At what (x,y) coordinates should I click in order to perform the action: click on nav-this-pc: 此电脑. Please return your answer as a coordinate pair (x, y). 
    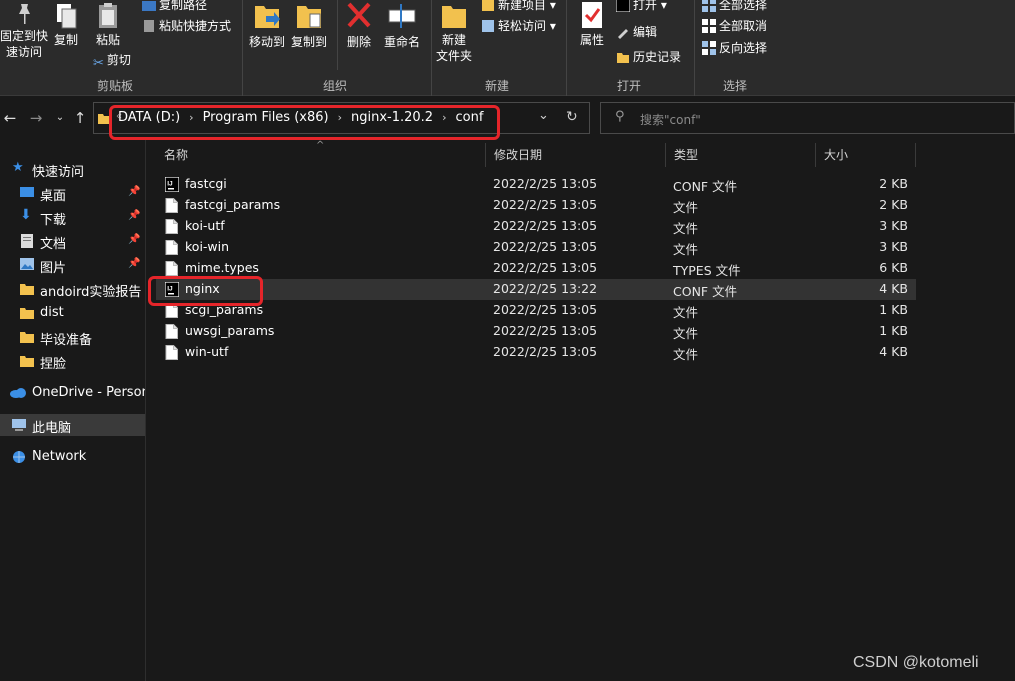
    Looking at the image, I should click on (72, 425).